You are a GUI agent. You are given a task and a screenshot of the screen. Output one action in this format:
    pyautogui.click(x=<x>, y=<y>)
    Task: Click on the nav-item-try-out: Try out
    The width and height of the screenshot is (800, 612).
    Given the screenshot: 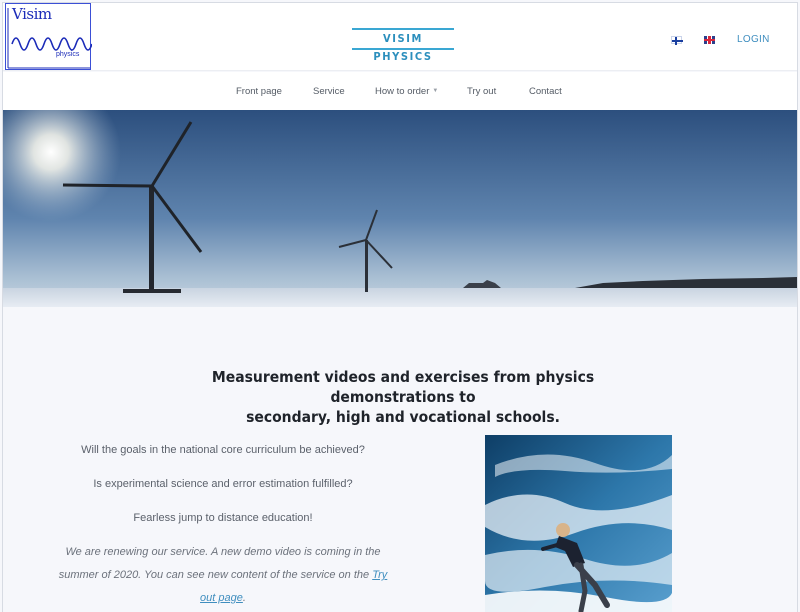 What is the action you would take?
    pyautogui.click(x=481, y=91)
    